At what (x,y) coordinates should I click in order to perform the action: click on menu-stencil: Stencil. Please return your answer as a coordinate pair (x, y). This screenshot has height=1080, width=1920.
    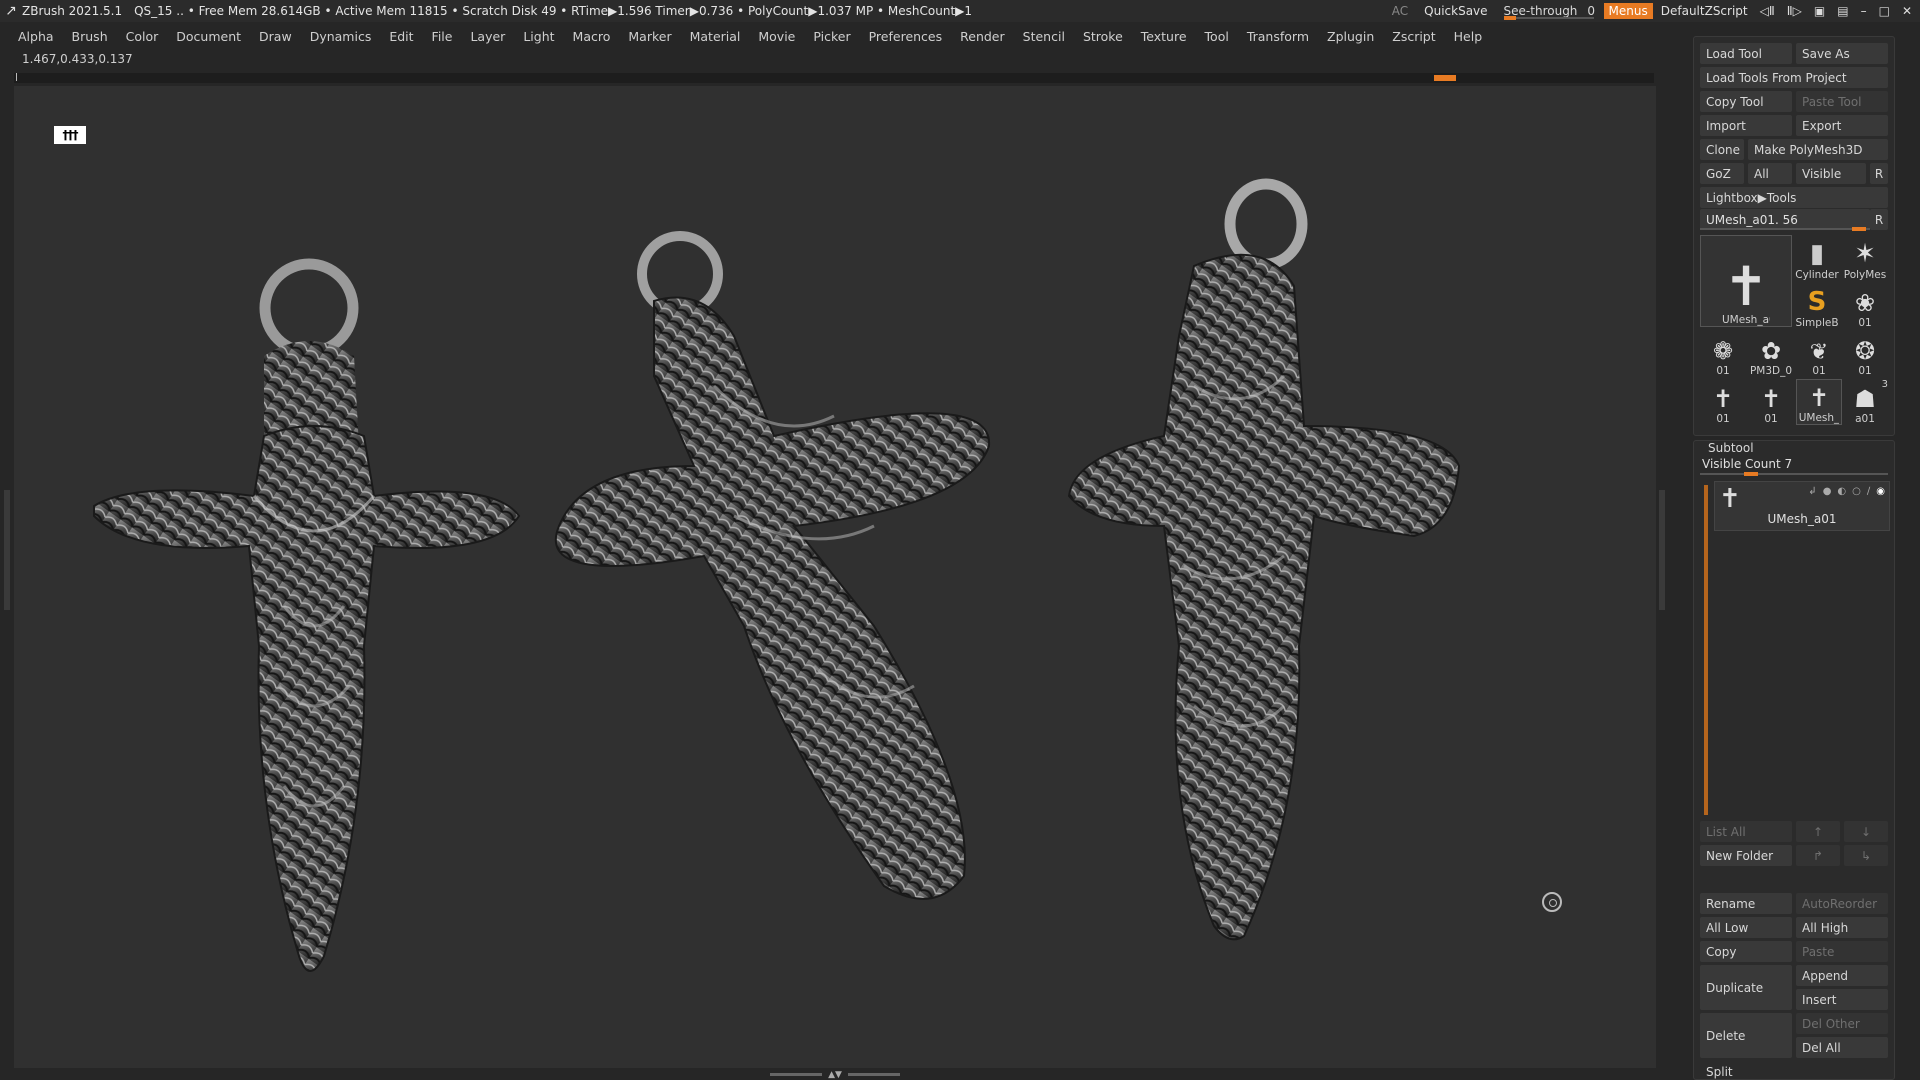
    Looking at the image, I should click on (1044, 36).